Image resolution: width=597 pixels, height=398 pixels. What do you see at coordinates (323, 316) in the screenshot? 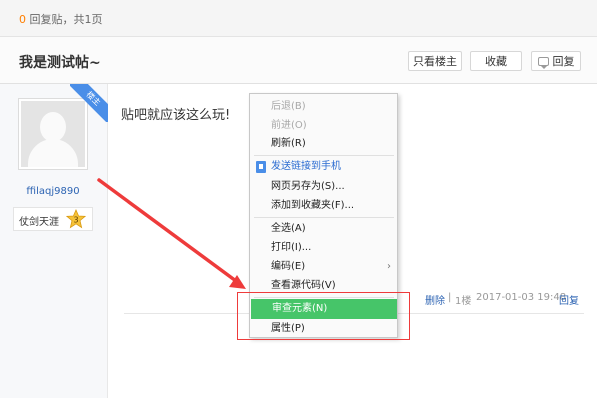
I see `annotation-highlight-box` at bounding box center [323, 316].